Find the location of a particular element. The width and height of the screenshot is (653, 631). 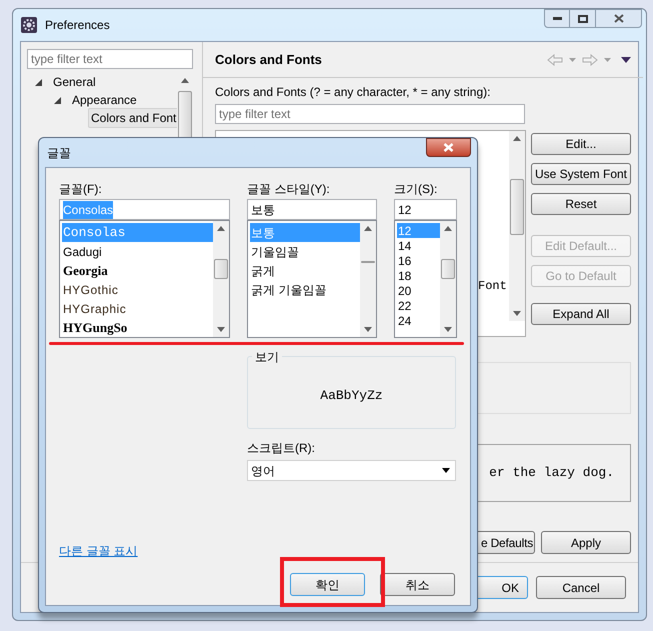

field-value: 12 is located at coordinates (405, 210).